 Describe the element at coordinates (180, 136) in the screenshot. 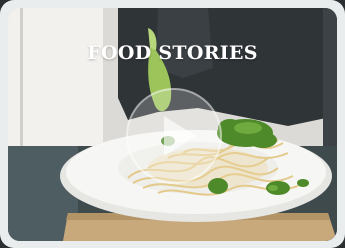

I see `play-icon` at that location.